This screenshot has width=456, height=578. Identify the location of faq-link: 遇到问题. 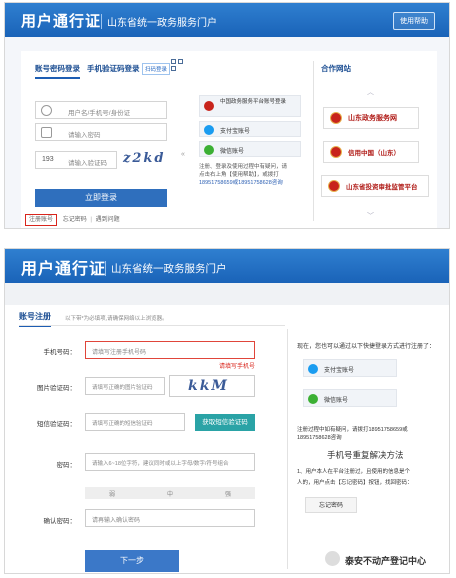
(108, 220).